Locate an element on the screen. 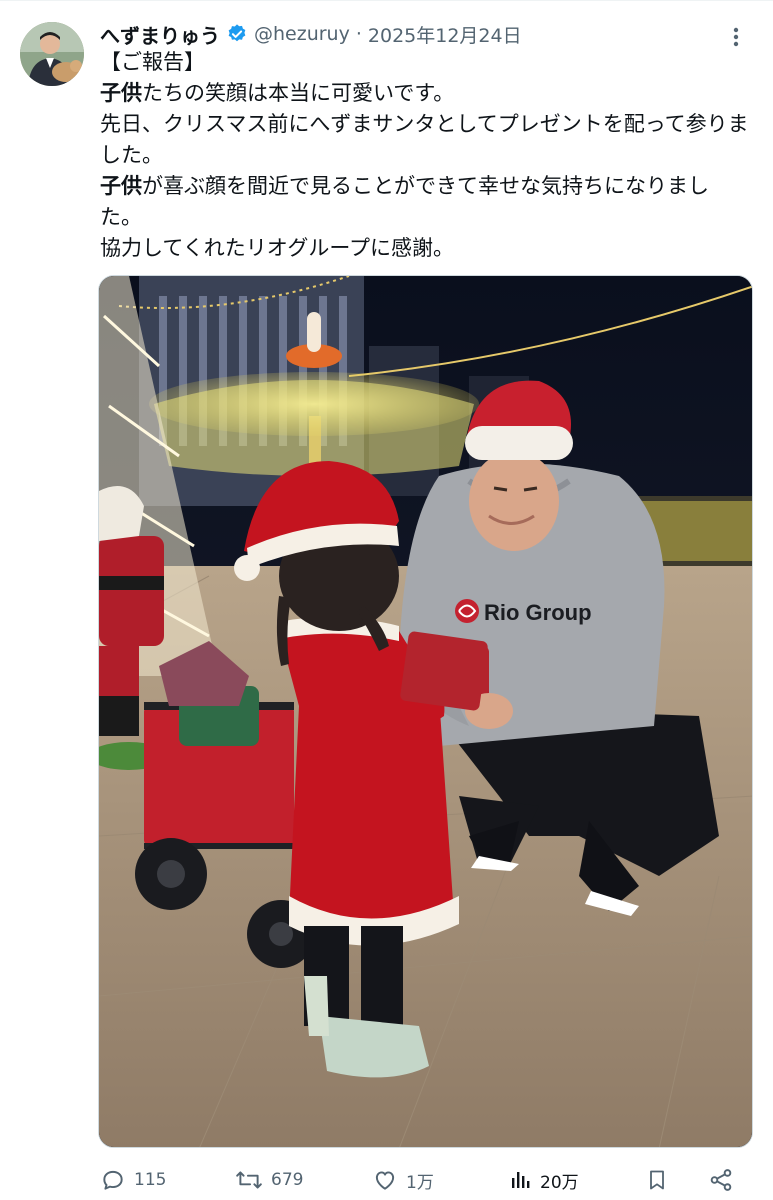 The image size is (773, 1200). reply-count: 115 is located at coordinates (150, 1180).